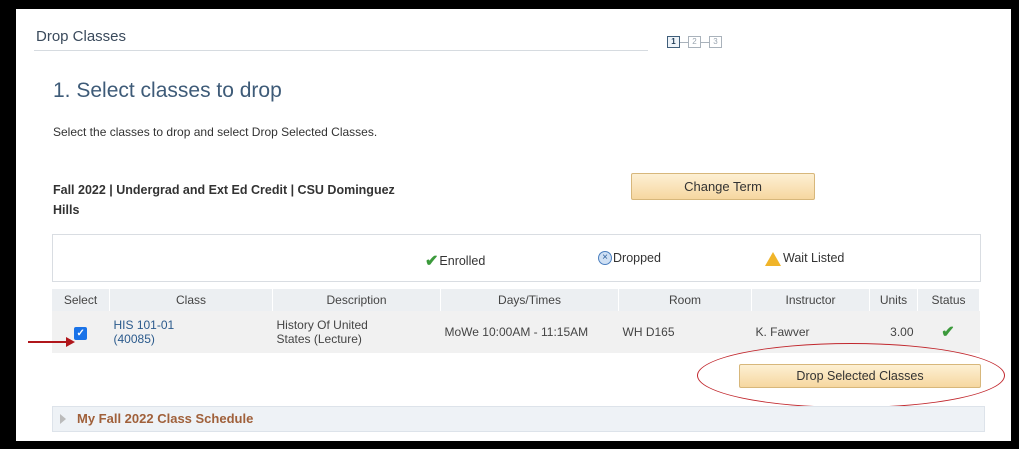  I want to click on annotation-arrow-head, so click(70, 342).